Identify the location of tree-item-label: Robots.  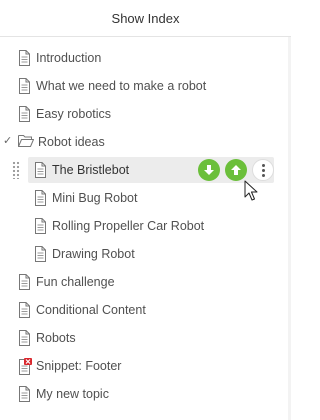
(56, 338).